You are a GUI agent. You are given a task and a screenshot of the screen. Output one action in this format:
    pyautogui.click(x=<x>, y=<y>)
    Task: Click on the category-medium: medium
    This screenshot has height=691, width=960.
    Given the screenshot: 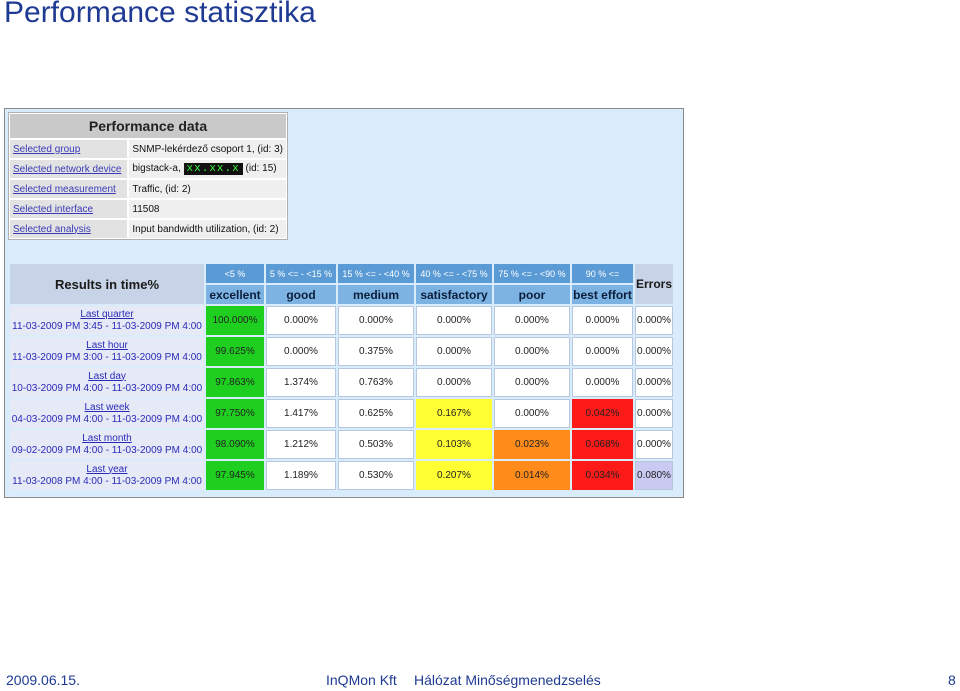 What is the action you would take?
    pyautogui.click(x=376, y=294)
    